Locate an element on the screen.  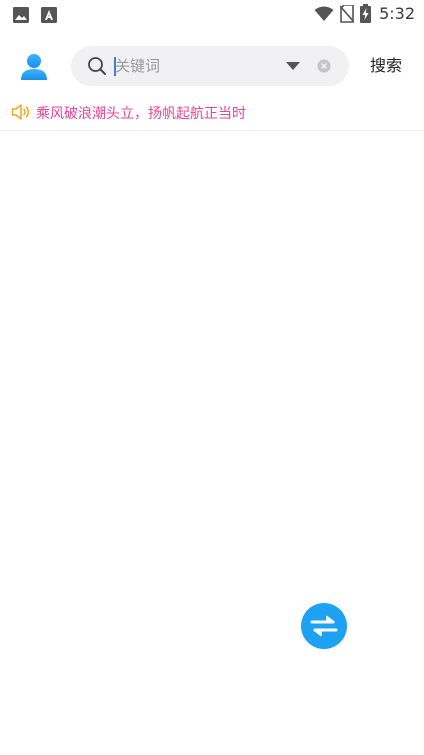
announcement-bar: 乘风破浪潮头立，扬帆起航正当时 is located at coordinates (212, 113).